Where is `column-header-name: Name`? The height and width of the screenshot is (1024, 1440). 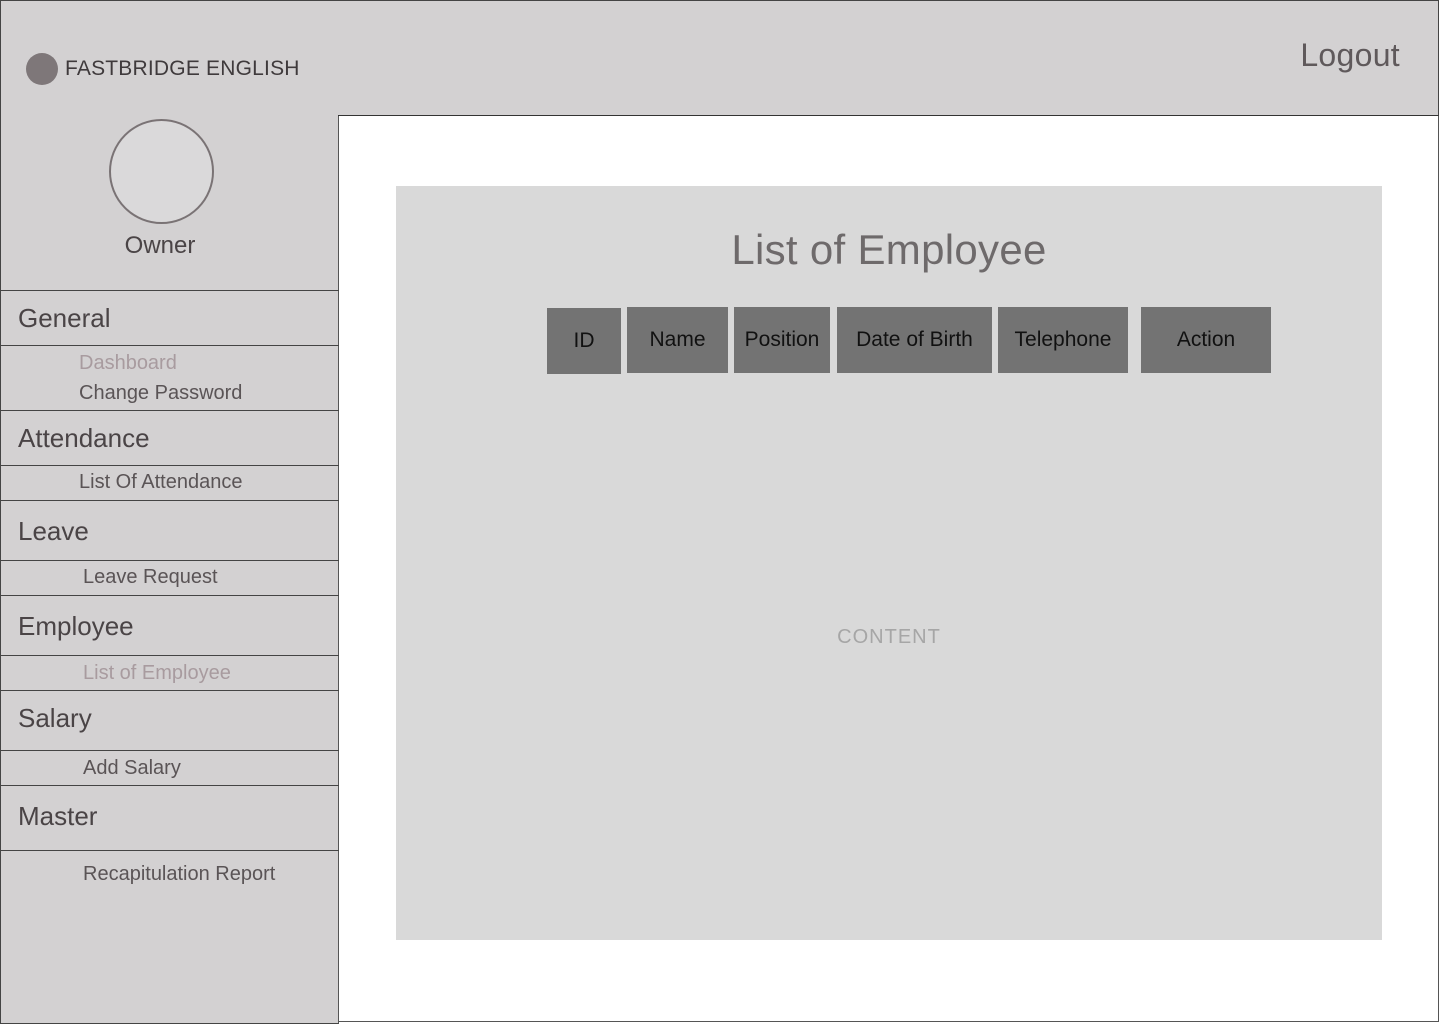
column-header-name: Name is located at coordinates (677, 340).